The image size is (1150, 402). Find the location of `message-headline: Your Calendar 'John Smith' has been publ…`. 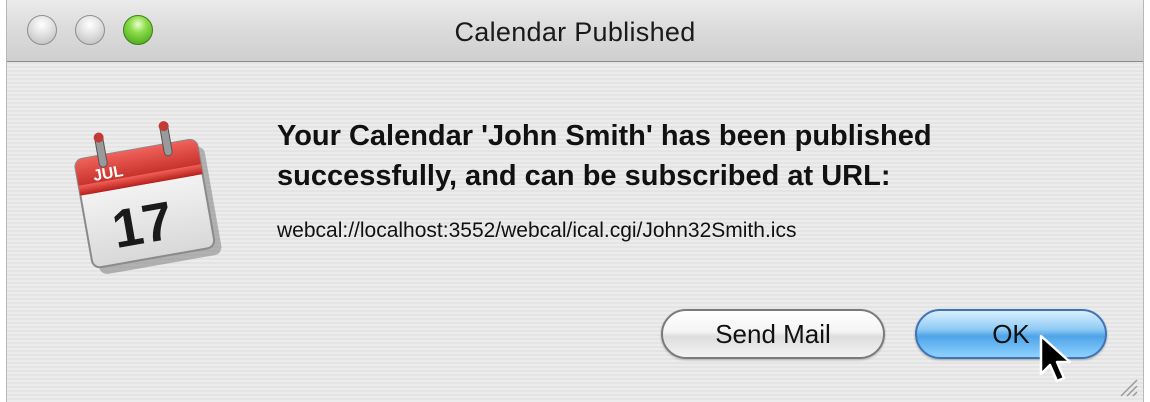

message-headline: Your Calendar 'John Smith' has been publ… is located at coordinates (604, 156).